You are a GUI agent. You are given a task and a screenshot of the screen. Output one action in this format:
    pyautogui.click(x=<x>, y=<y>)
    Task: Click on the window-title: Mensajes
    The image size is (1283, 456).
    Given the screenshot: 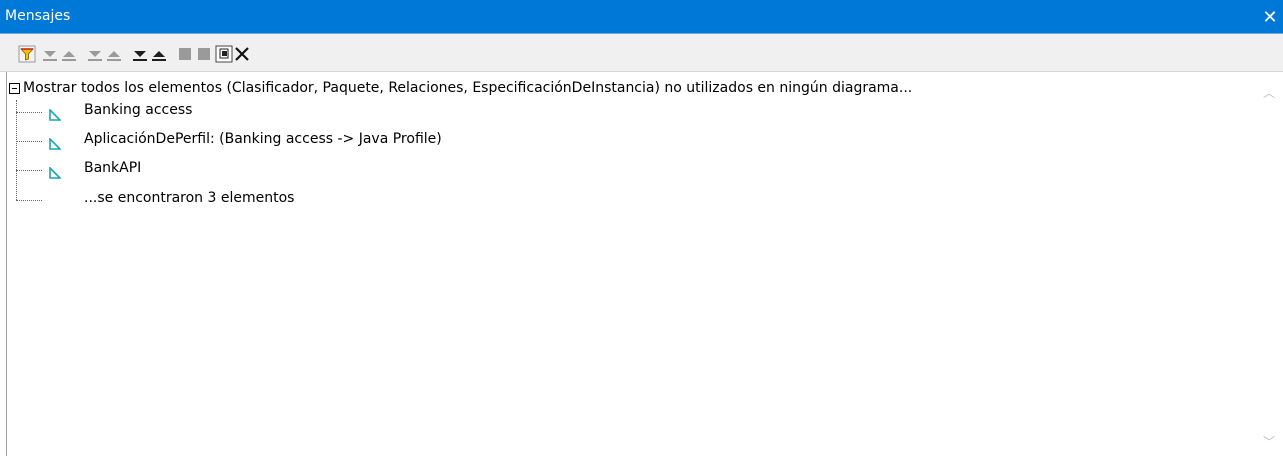 What is the action you would take?
    pyautogui.click(x=38, y=16)
    